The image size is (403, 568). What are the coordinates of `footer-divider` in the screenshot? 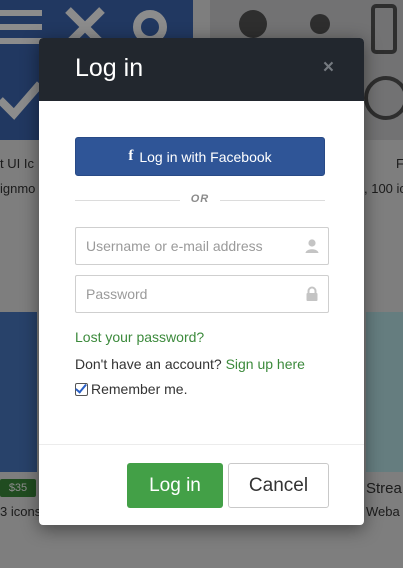 It's located at (201, 444).